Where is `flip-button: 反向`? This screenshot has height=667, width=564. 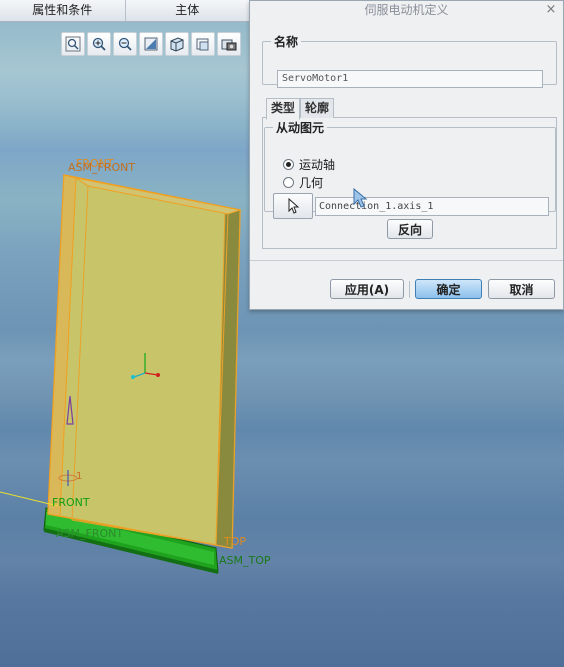 flip-button: 反向 is located at coordinates (410, 229).